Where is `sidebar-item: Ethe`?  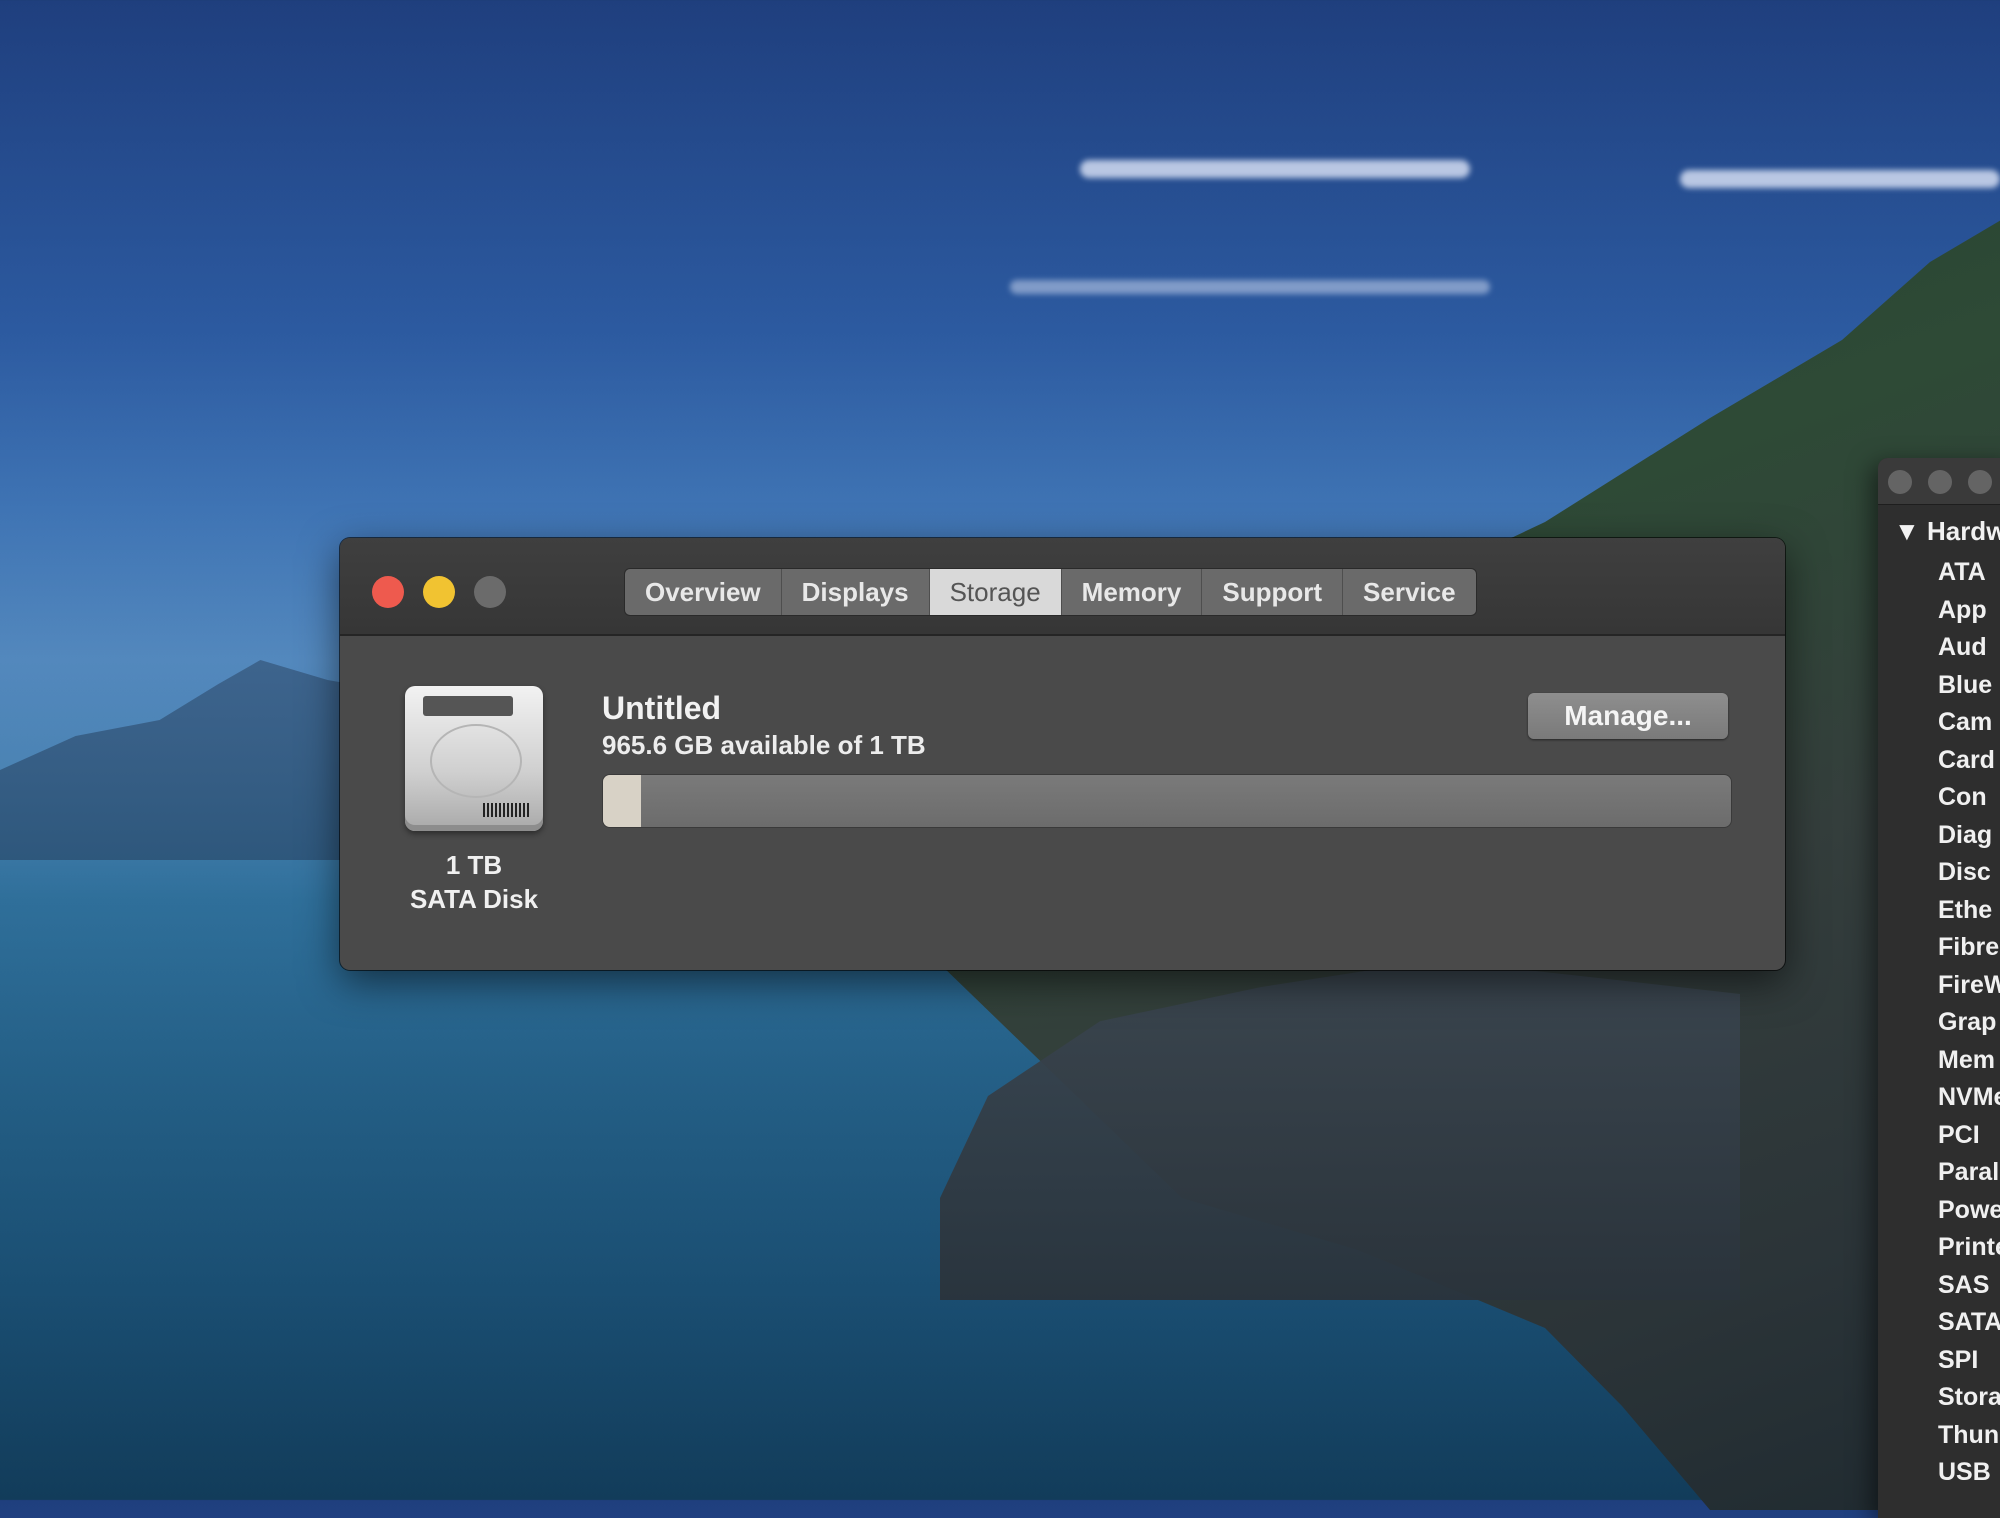
sidebar-item: Ethe is located at coordinates (1939, 911).